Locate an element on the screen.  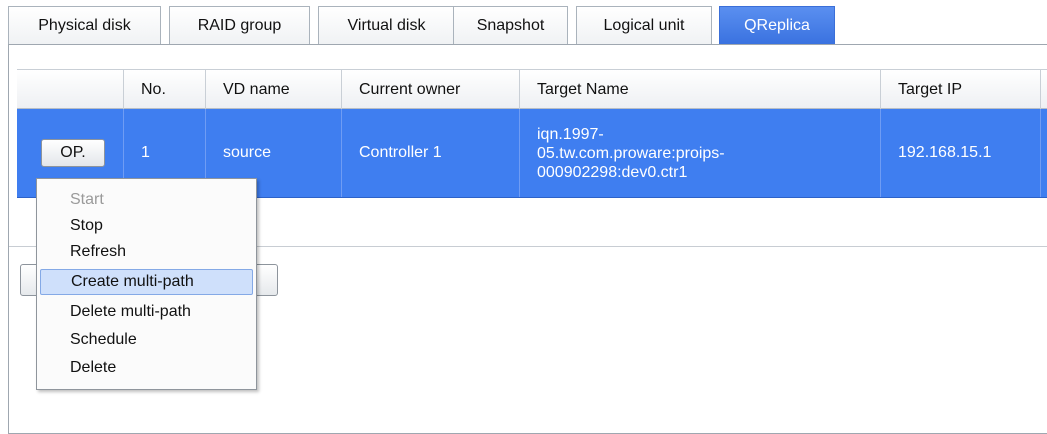
header-no: No. is located at coordinates (164, 89).